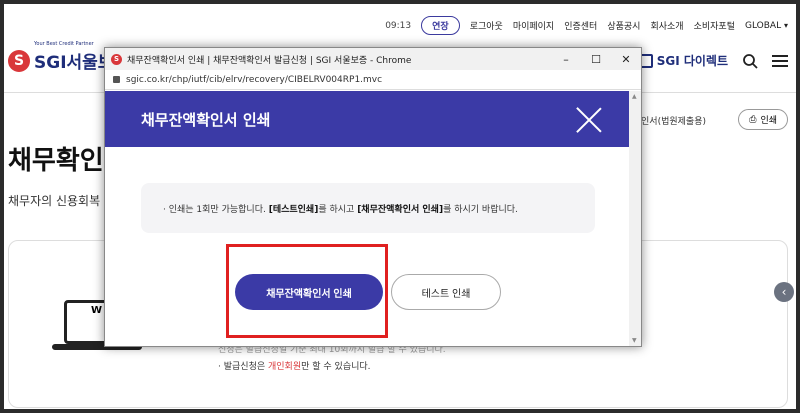 This screenshot has height=413, width=800. Describe the element at coordinates (533, 25) in the screenshot. I see `mypage-link: 마이페이지` at that location.